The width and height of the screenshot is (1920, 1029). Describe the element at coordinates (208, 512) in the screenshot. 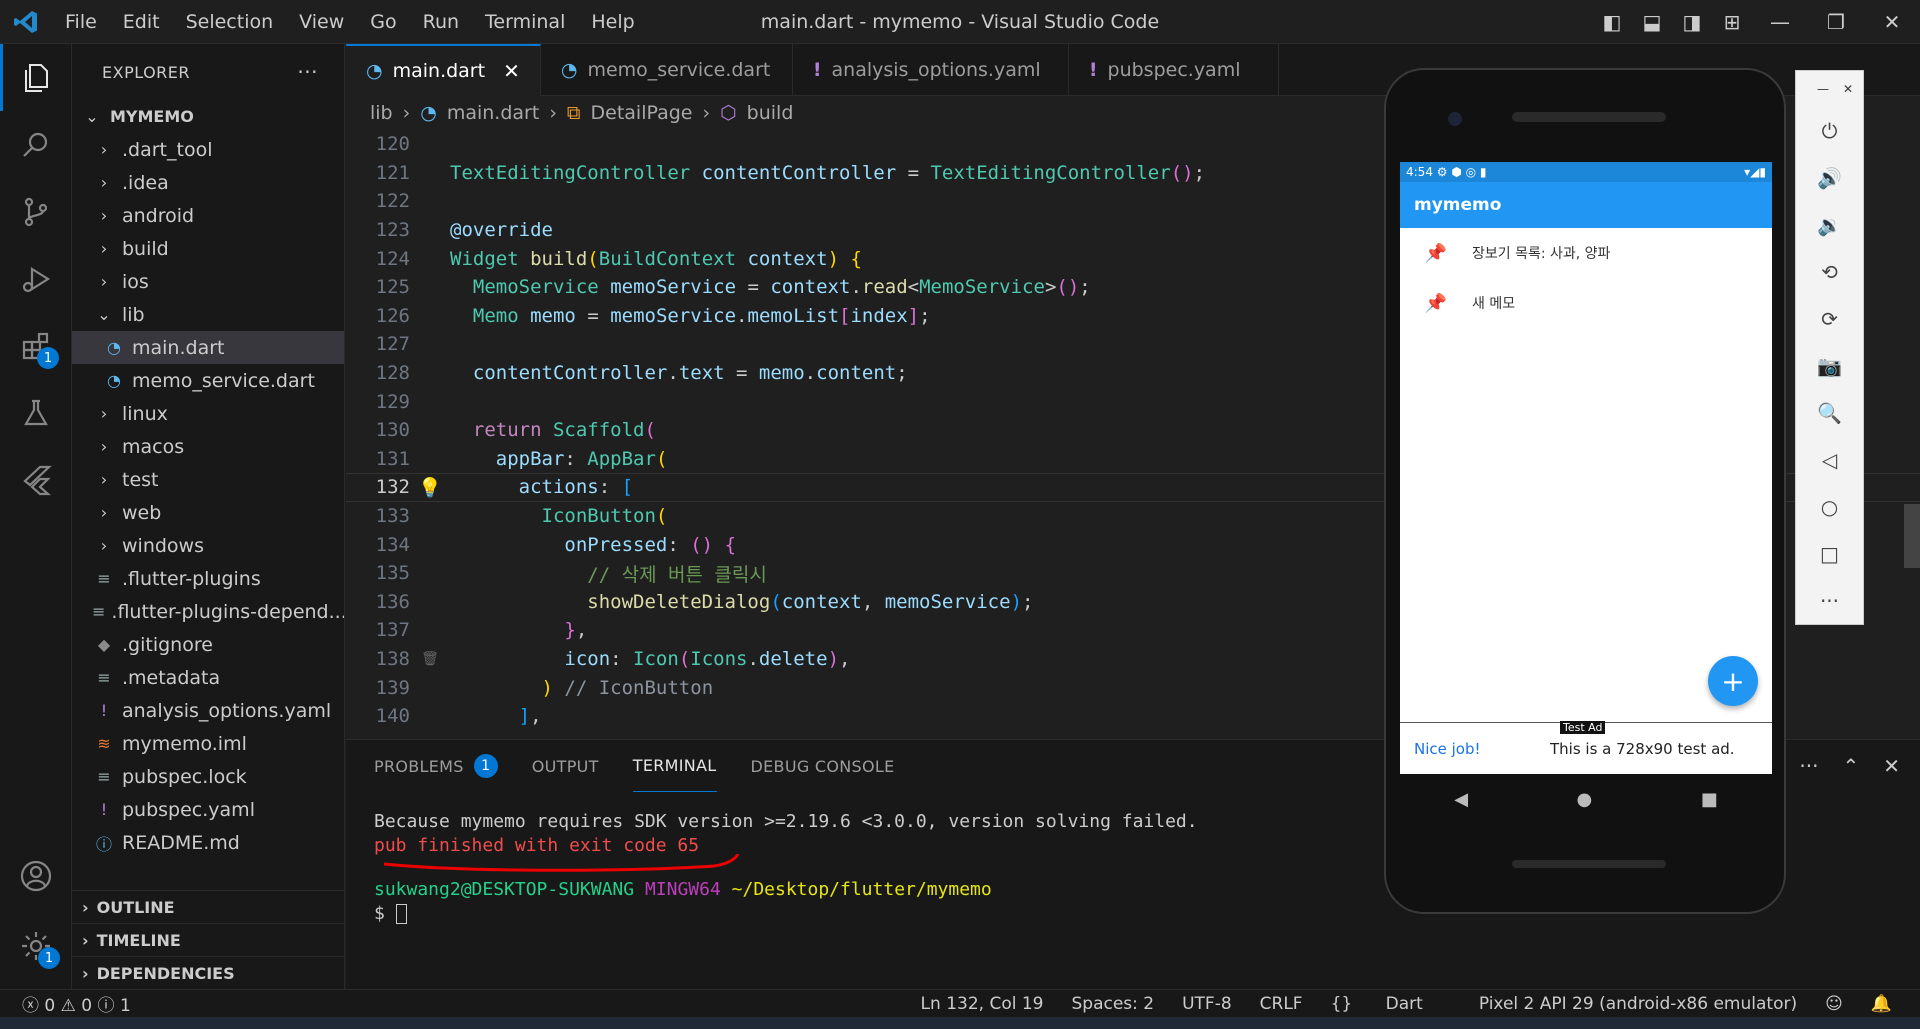

I see `explorer-item: › web` at that location.